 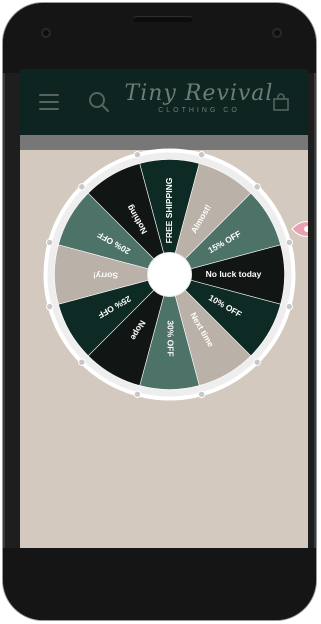 What do you see at coordinates (234, 274) in the screenshot?
I see `wheel-segment-label: No luck today` at bounding box center [234, 274].